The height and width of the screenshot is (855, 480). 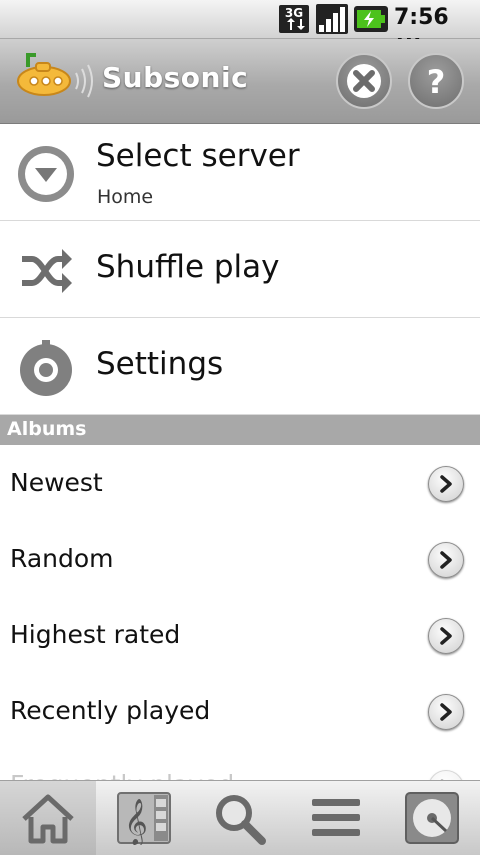 I want to click on close-button, so click(x=364, y=81).